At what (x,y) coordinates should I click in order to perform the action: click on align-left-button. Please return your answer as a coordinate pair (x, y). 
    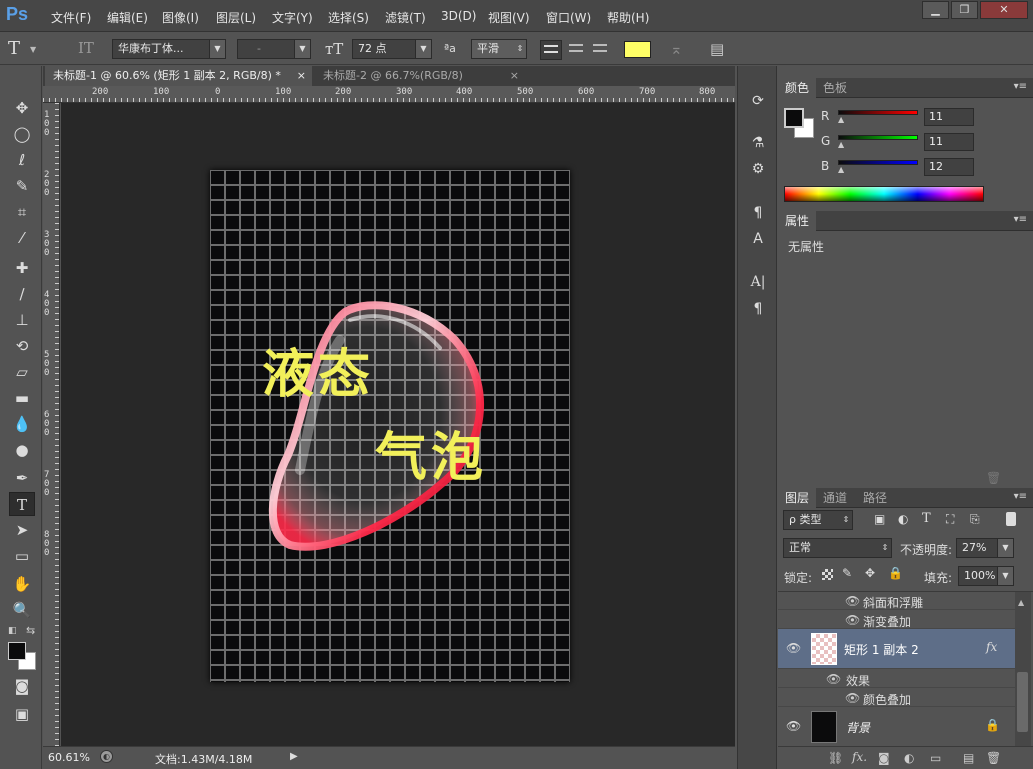
    Looking at the image, I should click on (551, 50).